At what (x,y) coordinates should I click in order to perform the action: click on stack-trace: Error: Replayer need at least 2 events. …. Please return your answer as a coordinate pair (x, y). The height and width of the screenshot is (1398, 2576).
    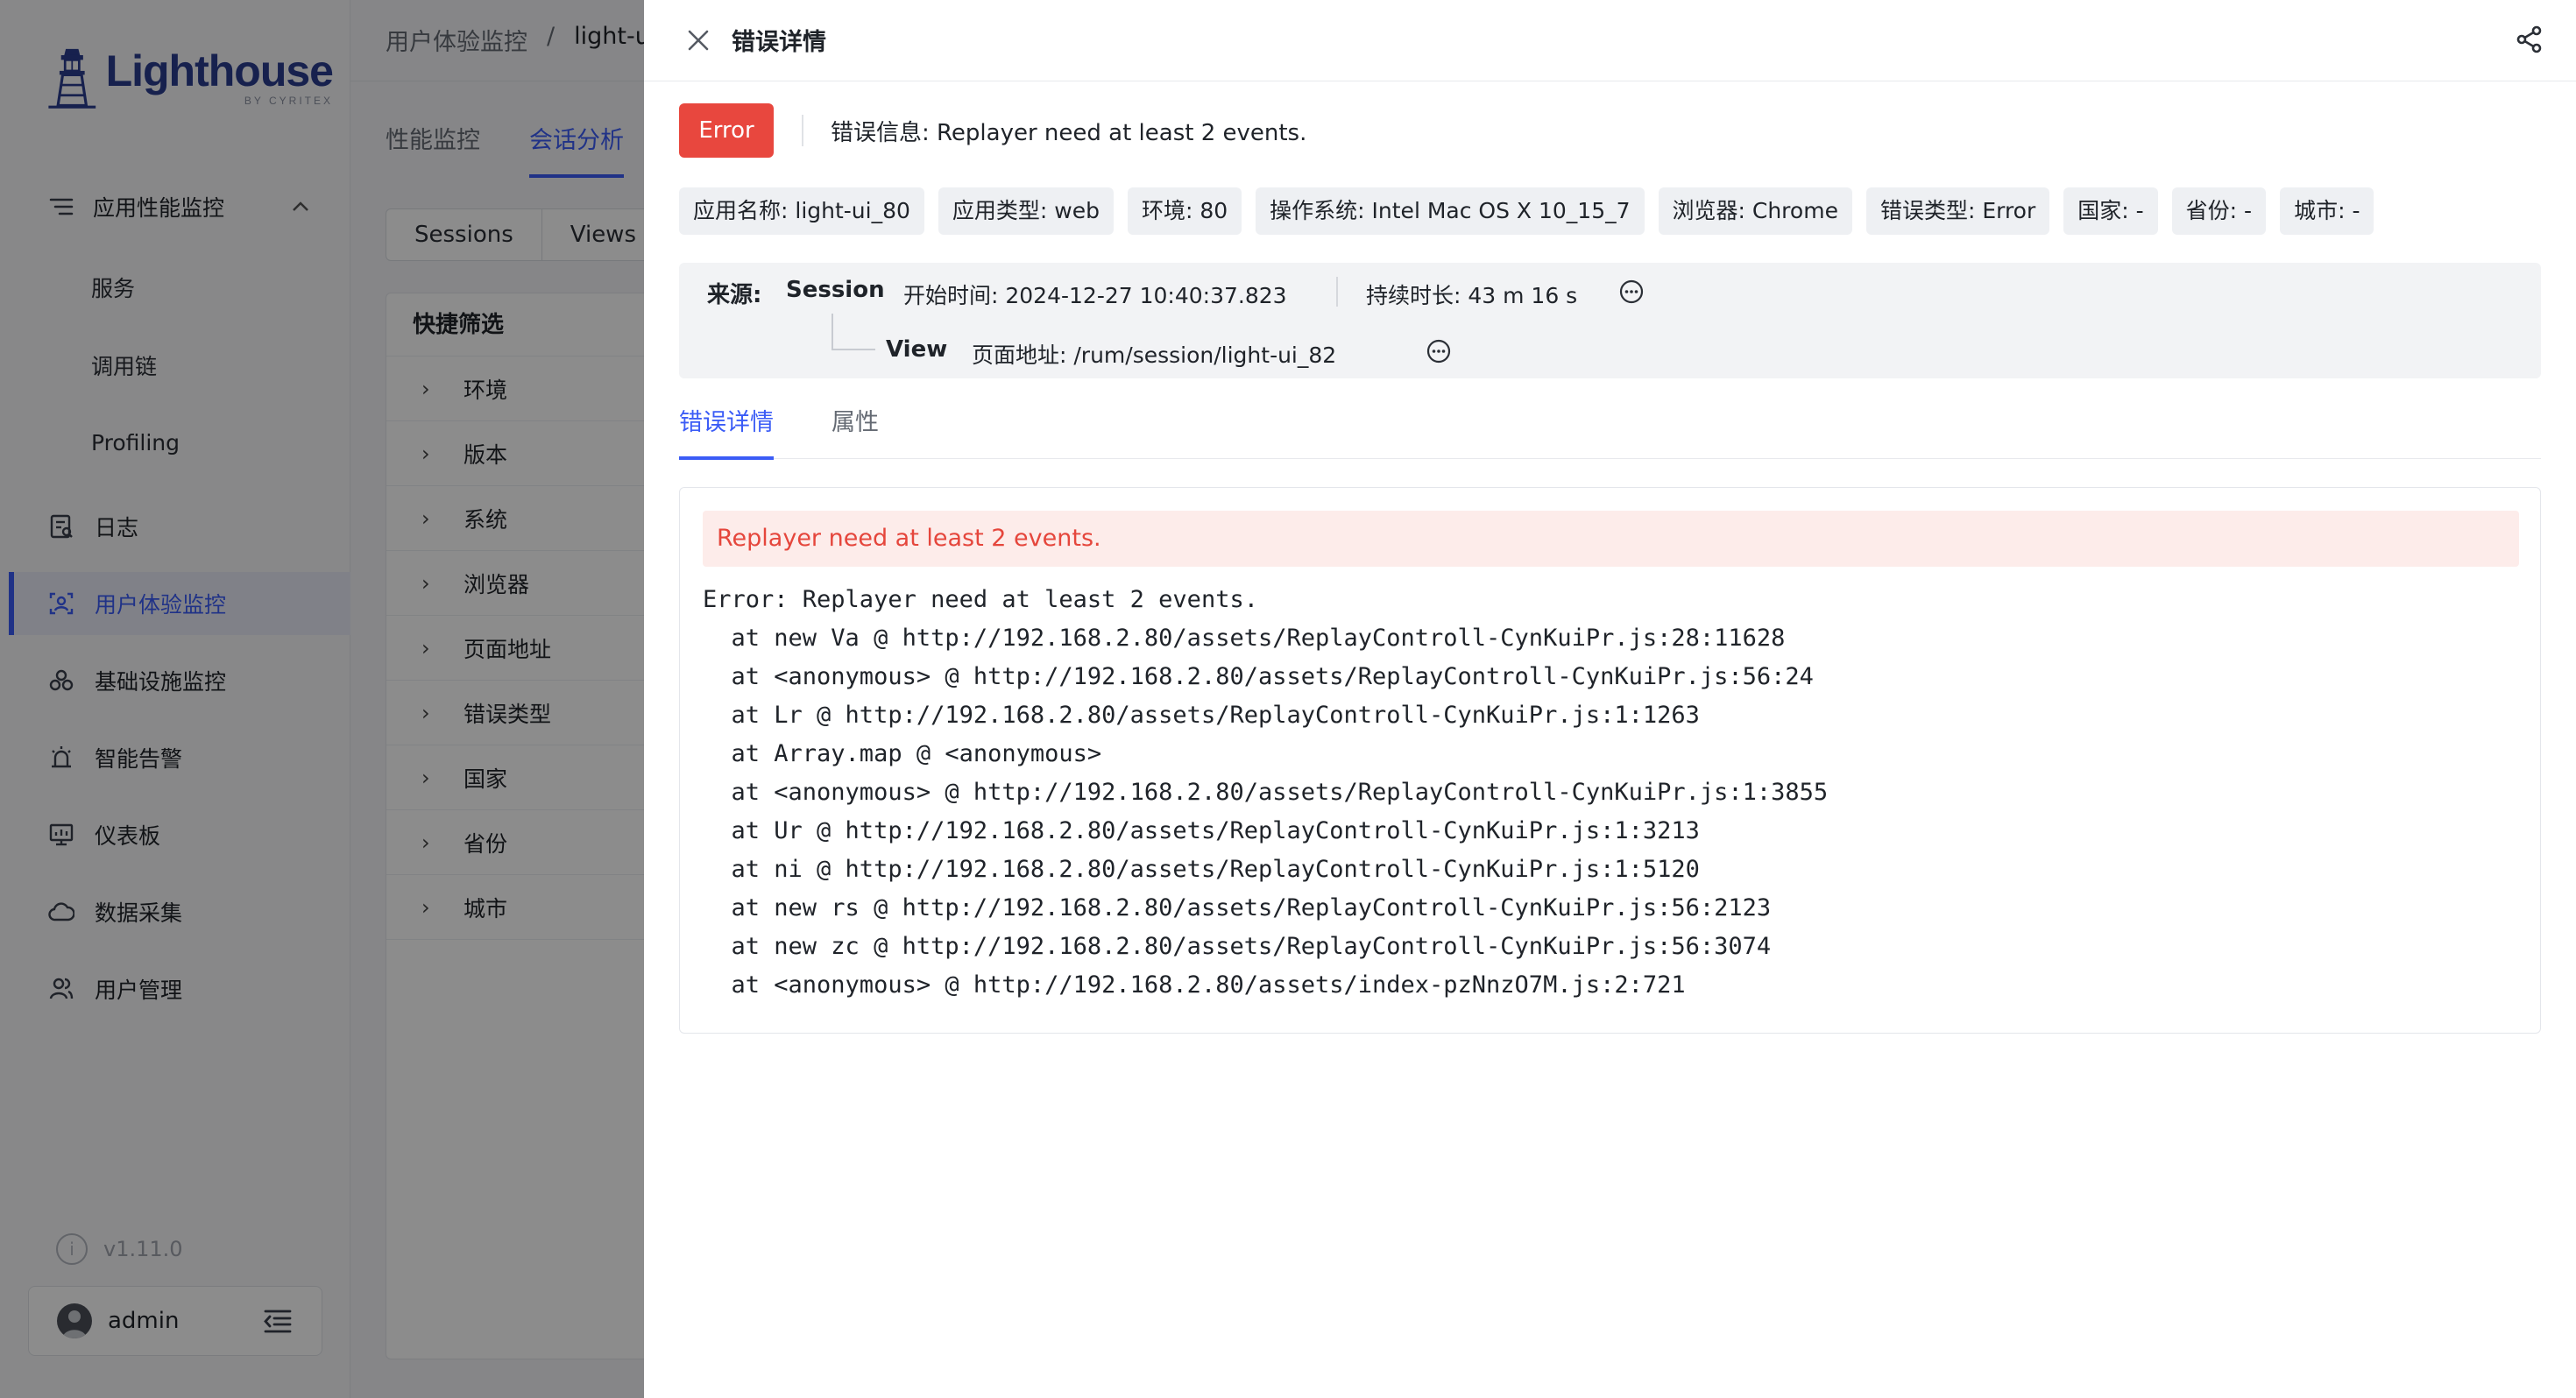
    Looking at the image, I should click on (1265, 793).